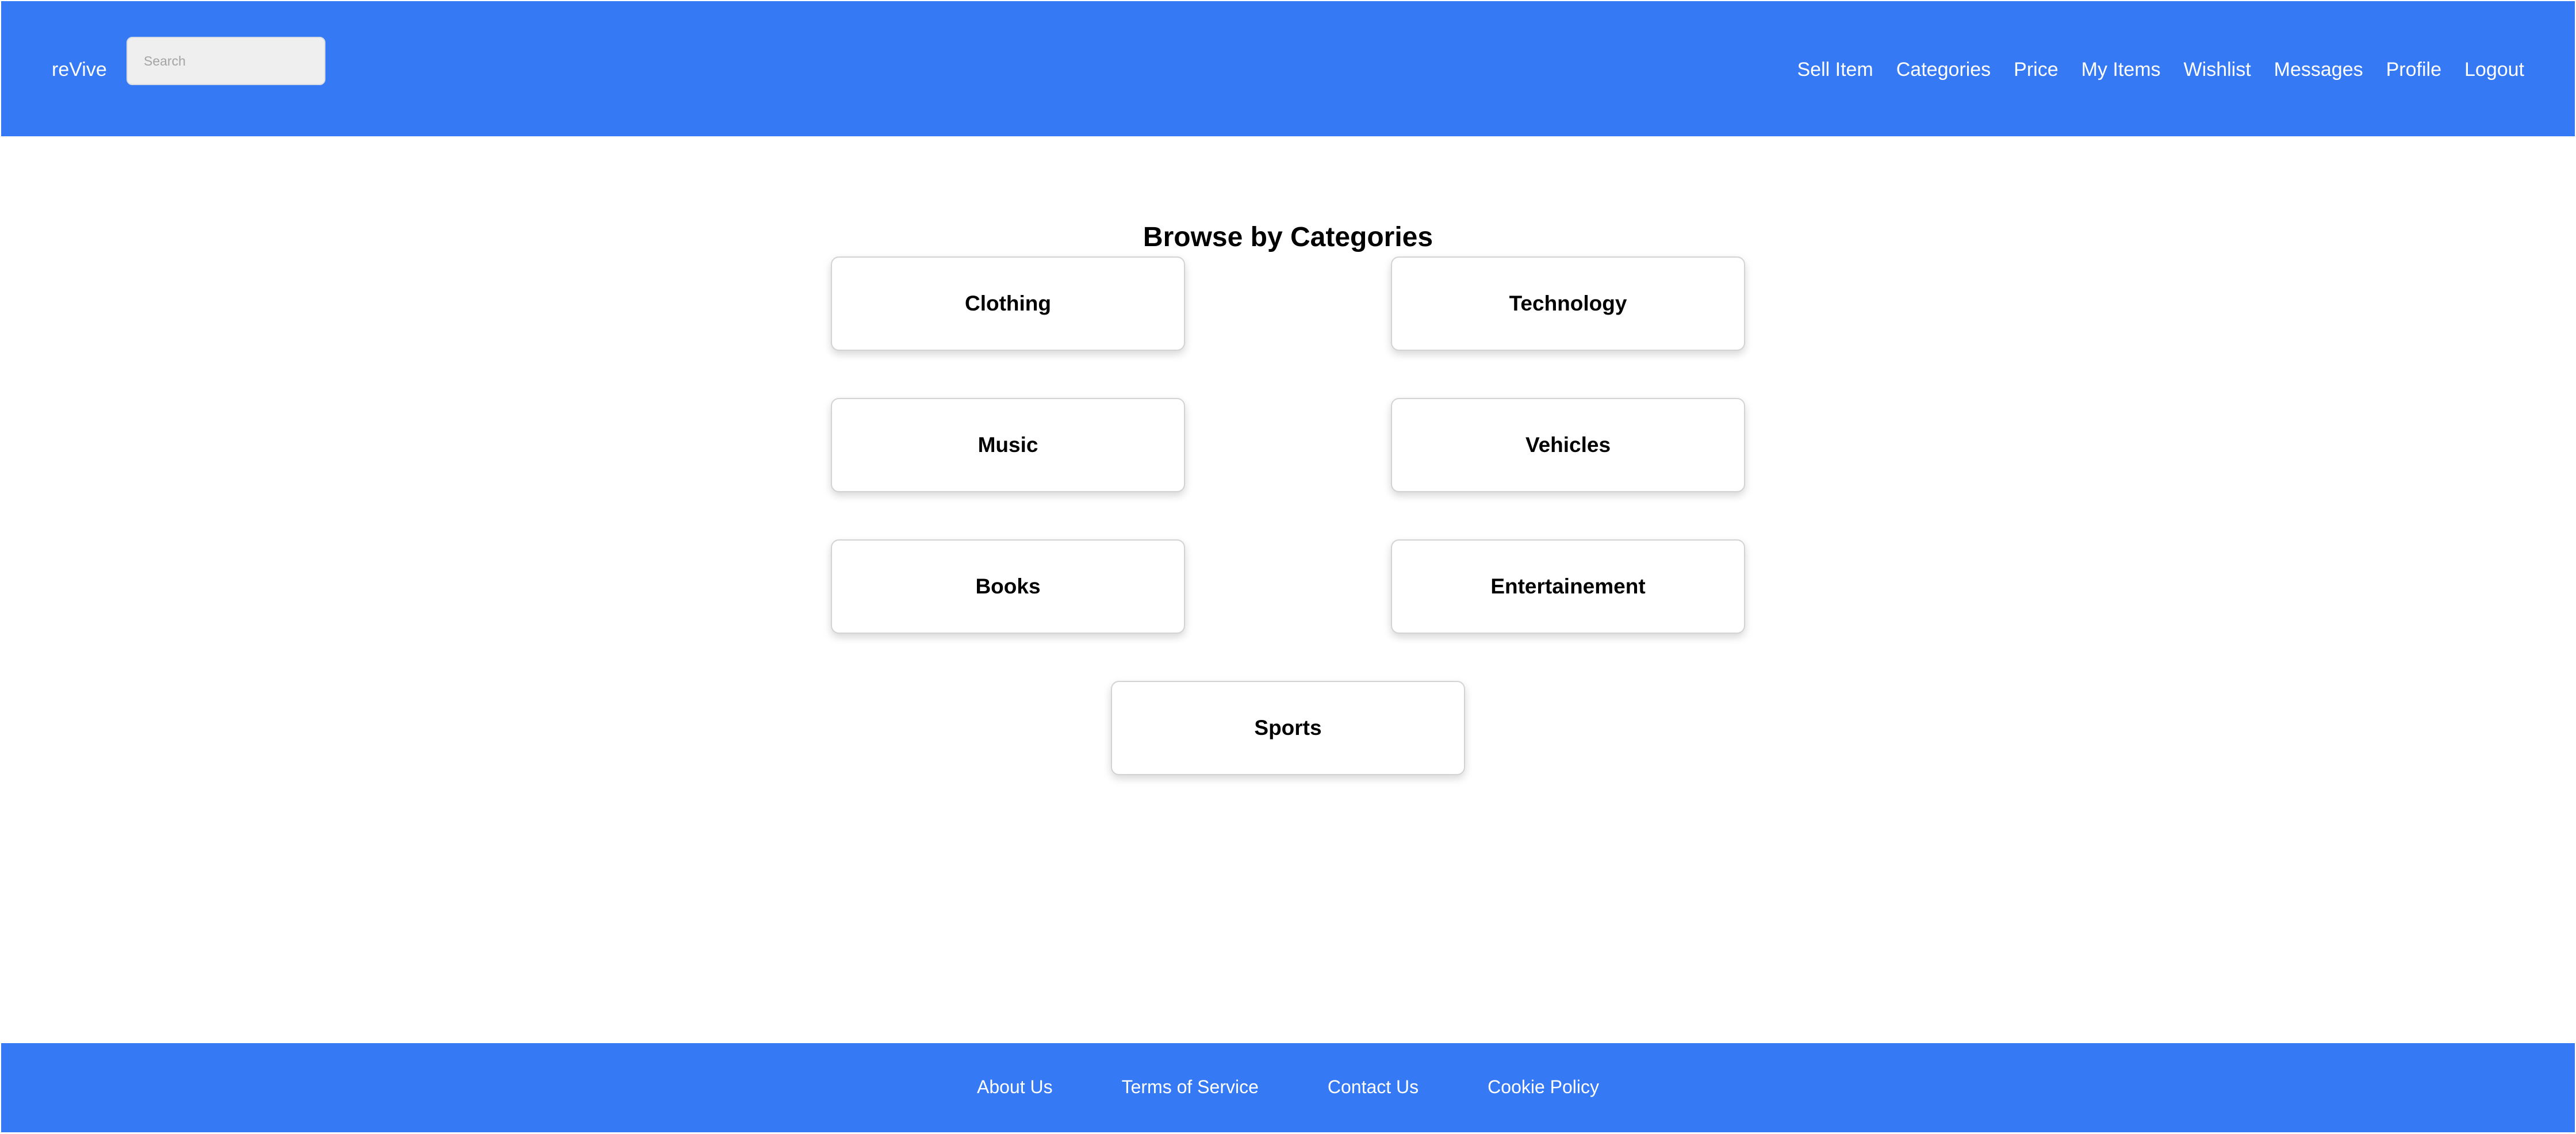 The height and width of the screenshot is (1134, 2576). I want to click on category-label: Vehicles, so click(1568, 445).